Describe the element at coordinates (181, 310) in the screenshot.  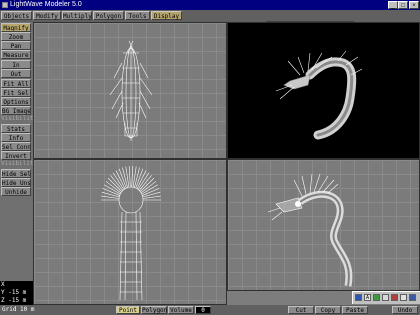
I see `volume-mode-button: Volume` at that location.